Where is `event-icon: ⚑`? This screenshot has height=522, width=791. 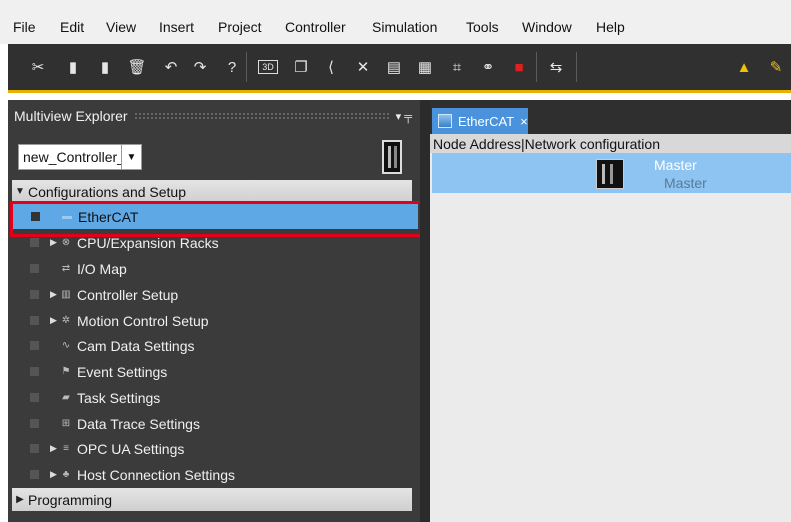
event-icon: ⚑ is located at coordinates (66, 371).